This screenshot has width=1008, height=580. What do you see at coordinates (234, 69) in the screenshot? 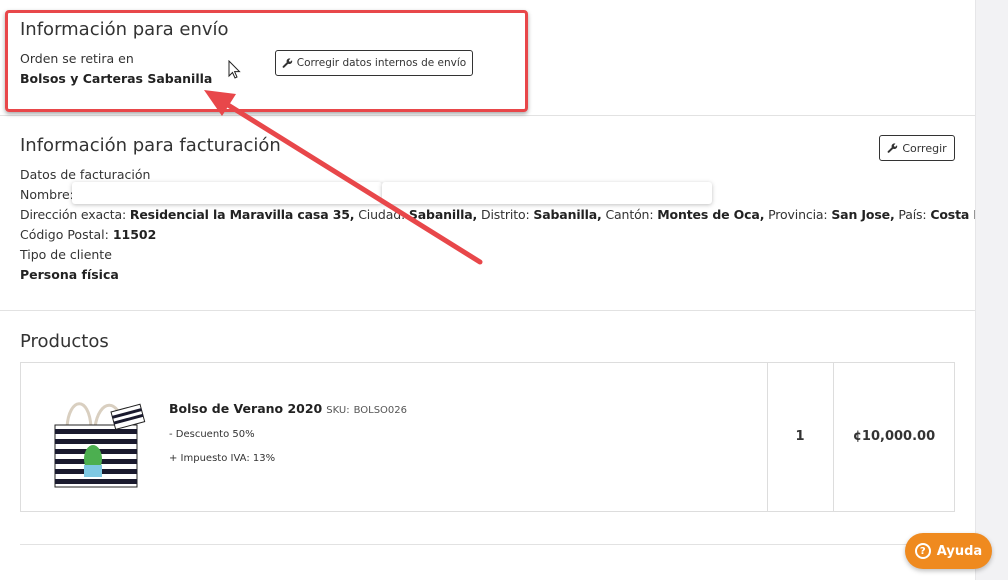
I see `mouse-cursor-icon` at bounding box center [234, 69].